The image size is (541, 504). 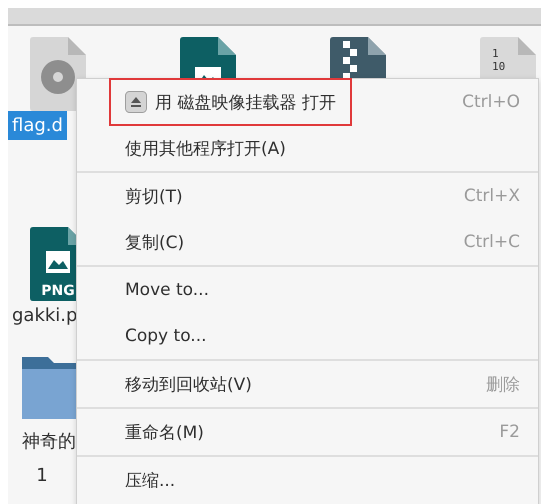 What do you see at coordinates (154, 243) in the screenshot?
I see `menu-item-label: 复制(C)` at bounding box center [154, 243].